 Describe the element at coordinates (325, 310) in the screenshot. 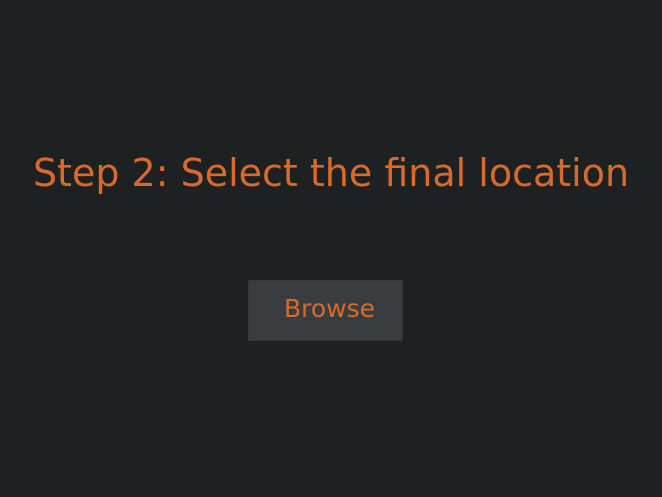

I see `browse-button: Browse` at that location.